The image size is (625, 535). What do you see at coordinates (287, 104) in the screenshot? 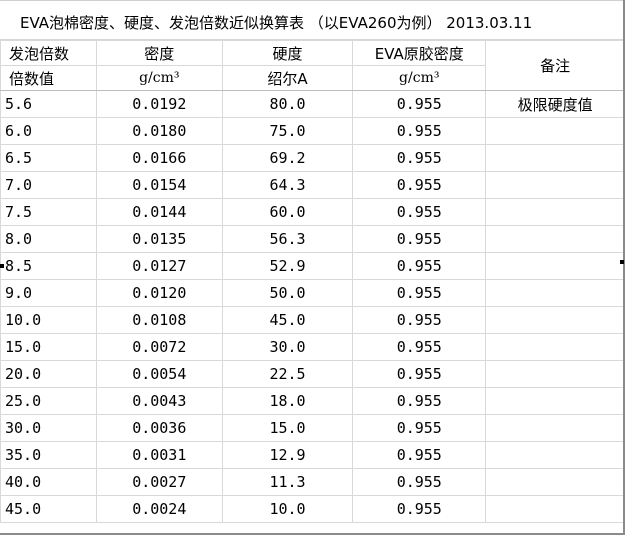
I see `hardness-cell: 80.0` at bounding box center [287, 104].